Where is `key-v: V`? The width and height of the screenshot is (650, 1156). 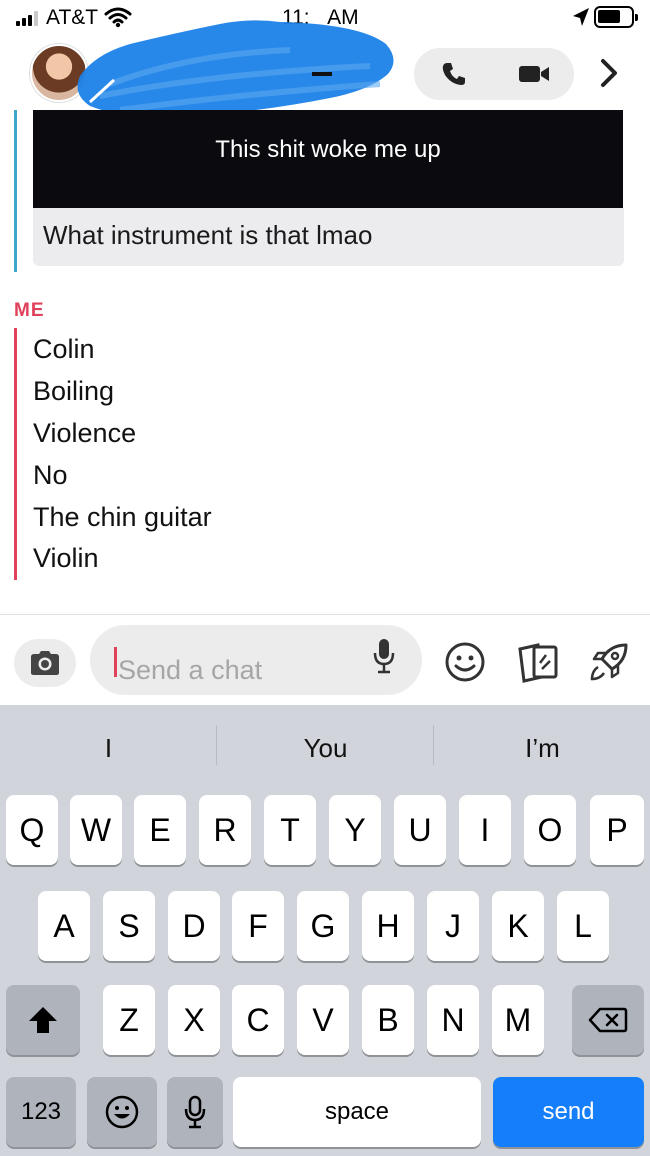
key-v: V is located at coordinates (323, 1020).